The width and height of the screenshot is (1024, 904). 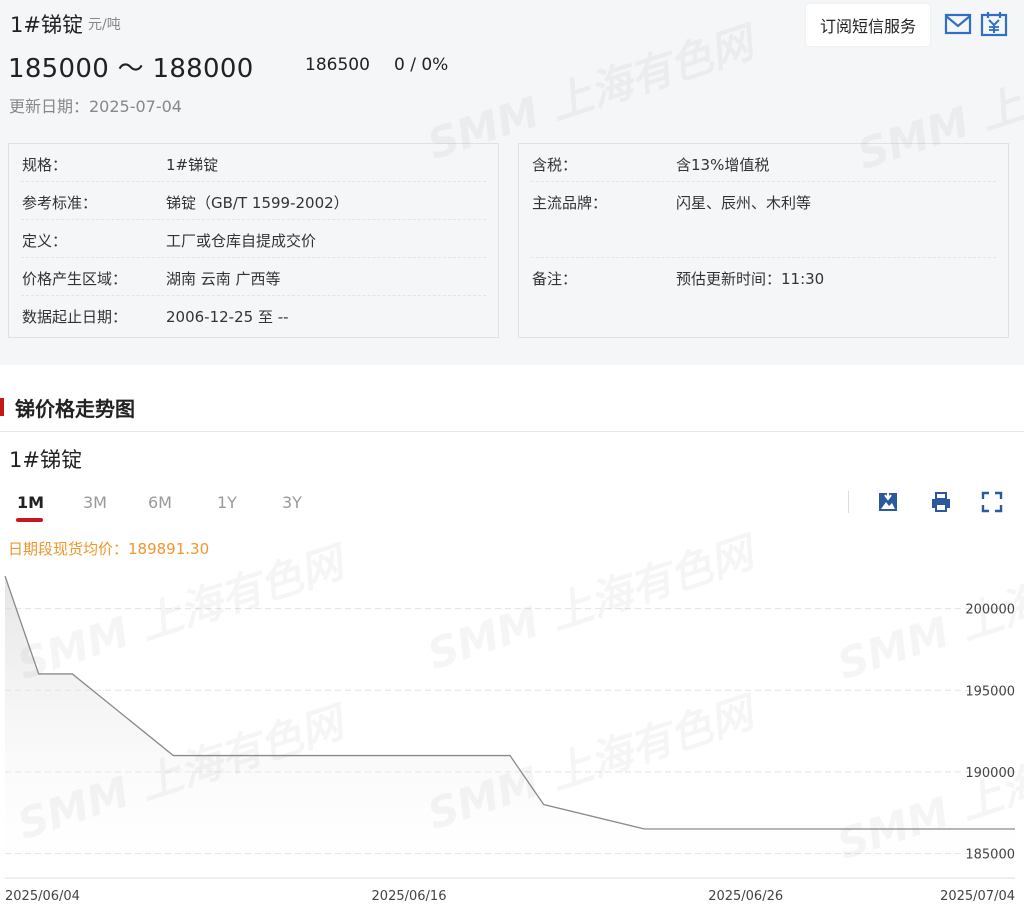 What do you see at coordinates (868, 25) in the screenshot?
I see `subscribe-sms-button: 订阅短信服务` at bounding box center [868, 25].